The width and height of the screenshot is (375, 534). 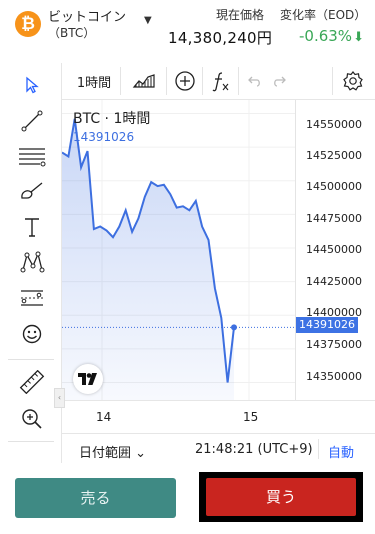 What do you see at coordinates (334, 249) in the screenshot?
I see `y-tick: 14450000` at bounding box center [334, 249].